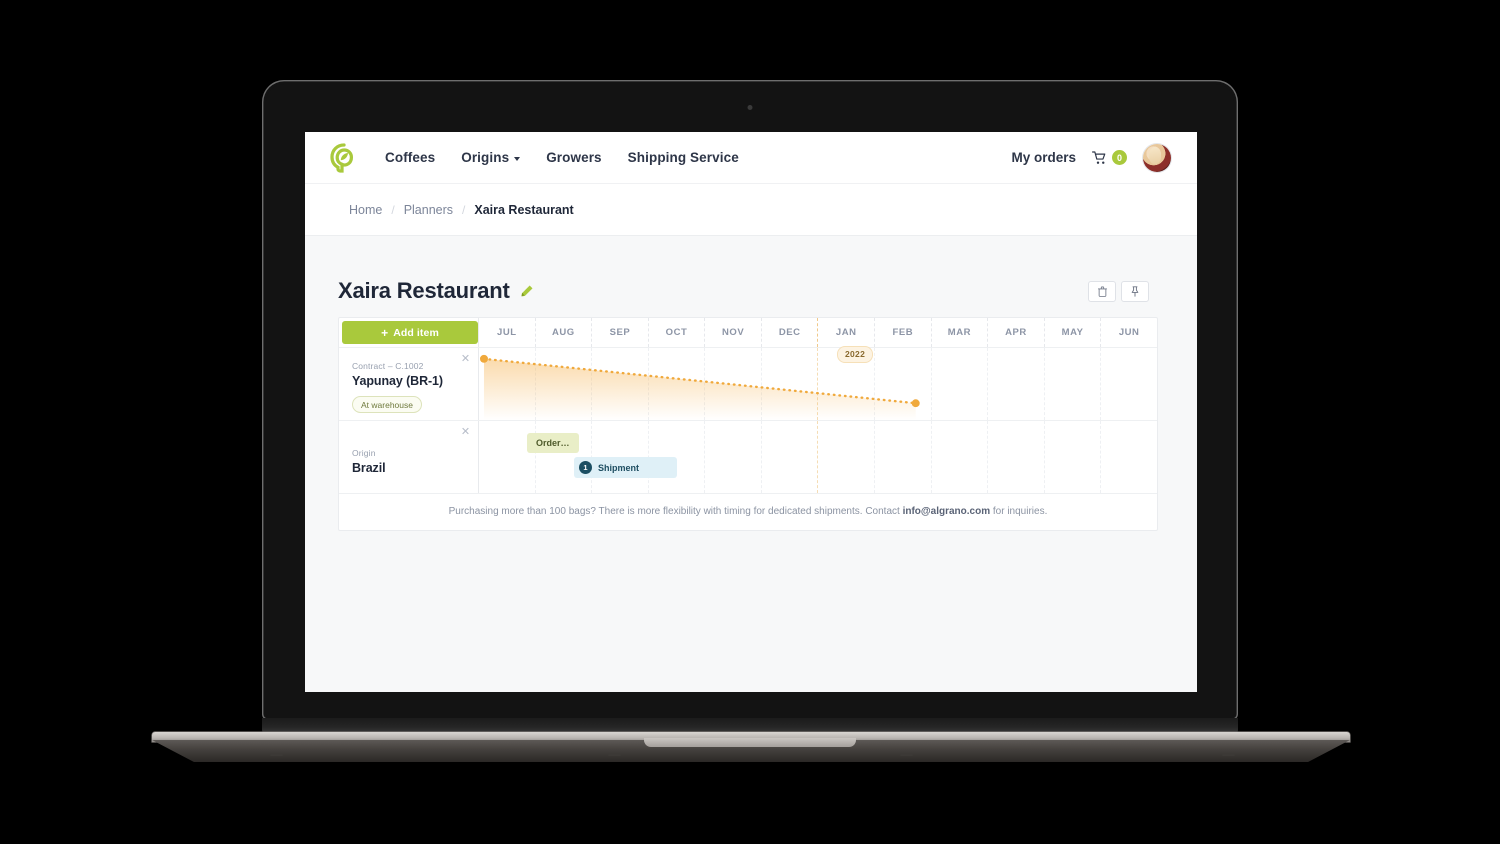  I want to click on shipment-count-badge: 1, so click(585, 467).